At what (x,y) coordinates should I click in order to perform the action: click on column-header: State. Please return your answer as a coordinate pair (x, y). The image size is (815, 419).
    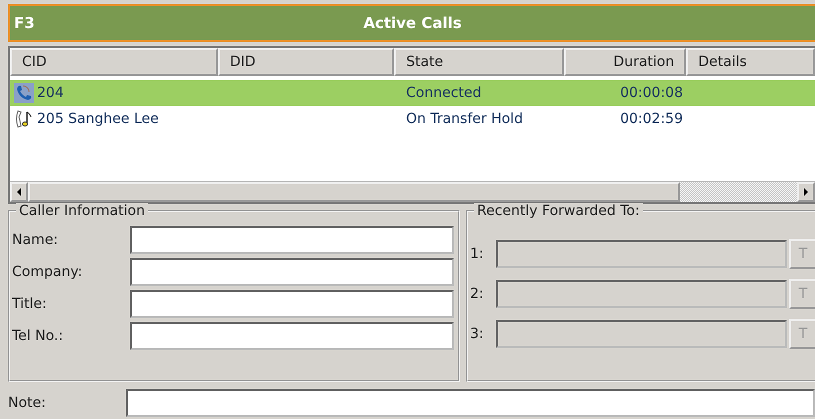
    Looking at the image, I should click on (479, 62).